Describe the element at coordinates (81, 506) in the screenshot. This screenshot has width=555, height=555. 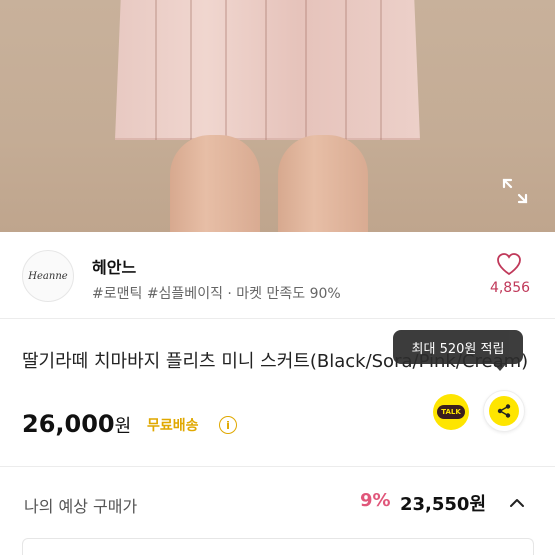
I see `expected-price-label: 나의 예상 구매가` at that location.